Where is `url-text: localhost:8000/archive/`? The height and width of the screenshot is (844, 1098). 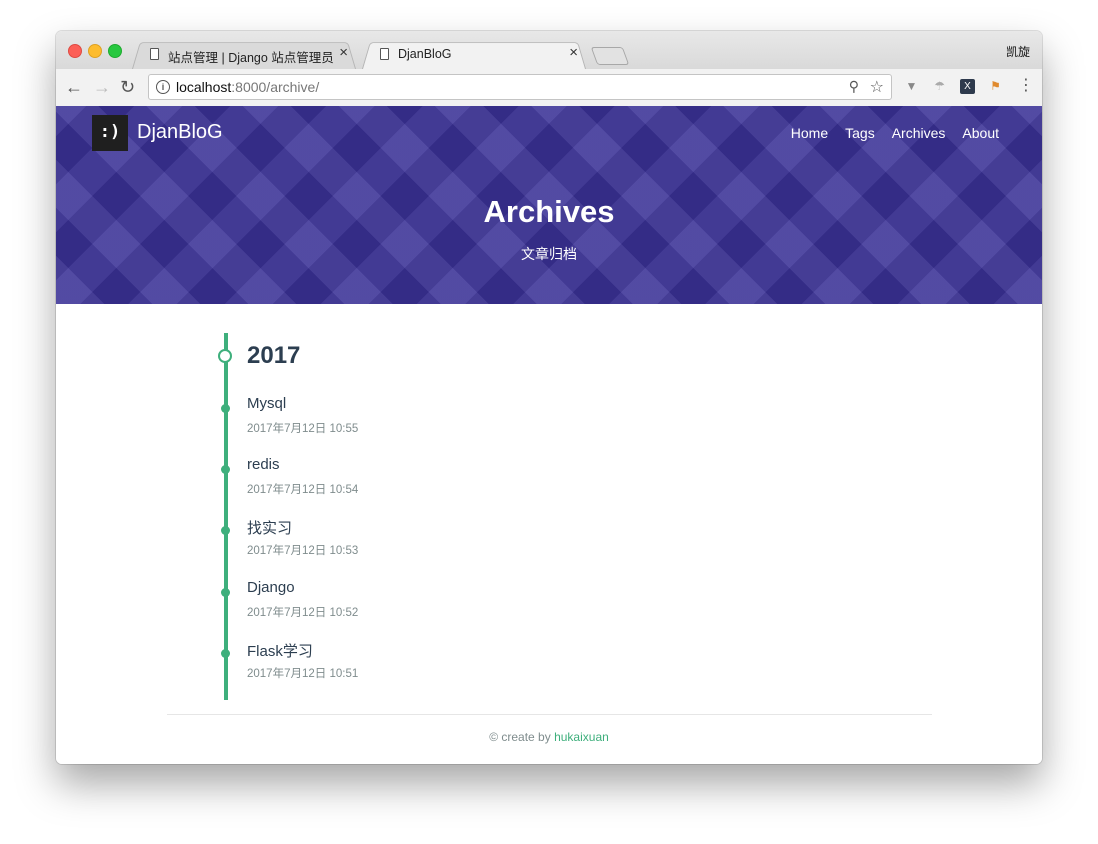 url-text: localhost:8000/archive/ is located at coordinates (247, 87).